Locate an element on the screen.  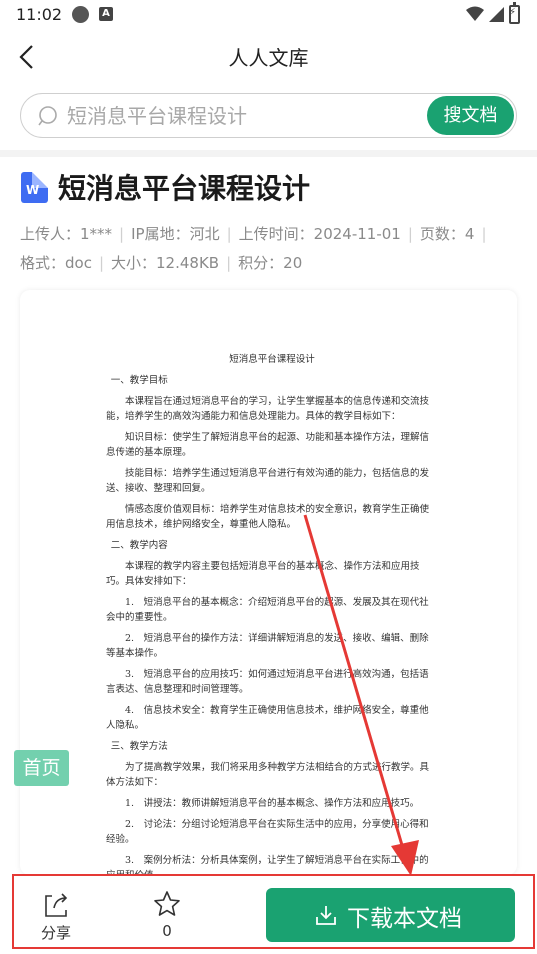
app-notification-icon: A is located at coordinates (106, 14).